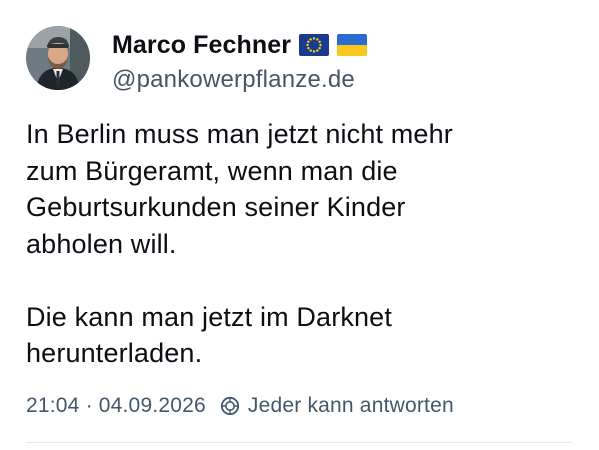 This screenshot has width=599, height=450. What do you see at coordinates (352, 45) in the screenshot?
I see `ukraine-flag-icon` at bounding box center [352, 45].